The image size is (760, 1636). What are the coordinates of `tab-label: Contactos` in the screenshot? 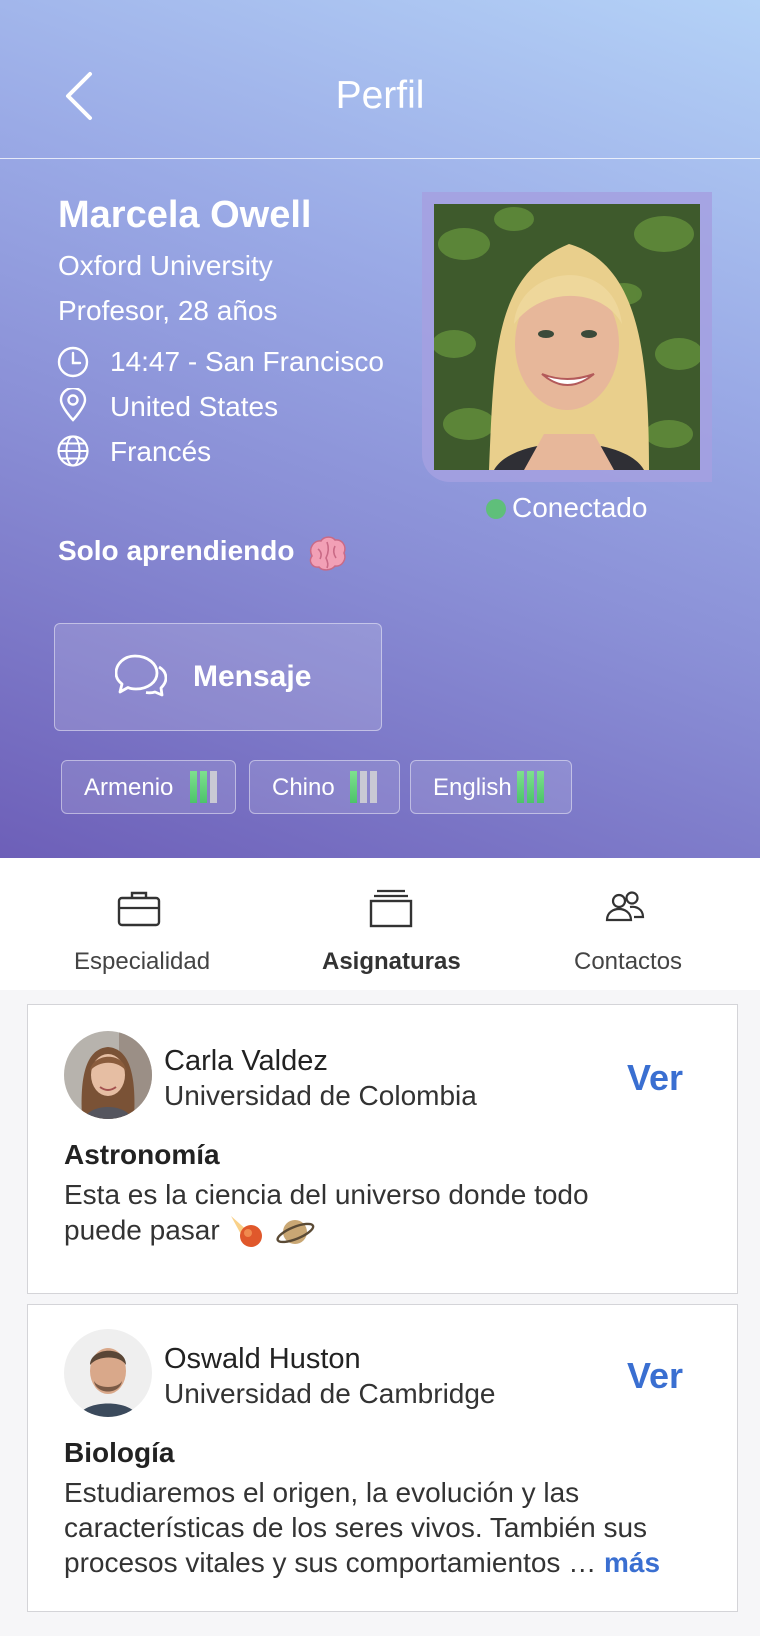 It's located at (628, 961).